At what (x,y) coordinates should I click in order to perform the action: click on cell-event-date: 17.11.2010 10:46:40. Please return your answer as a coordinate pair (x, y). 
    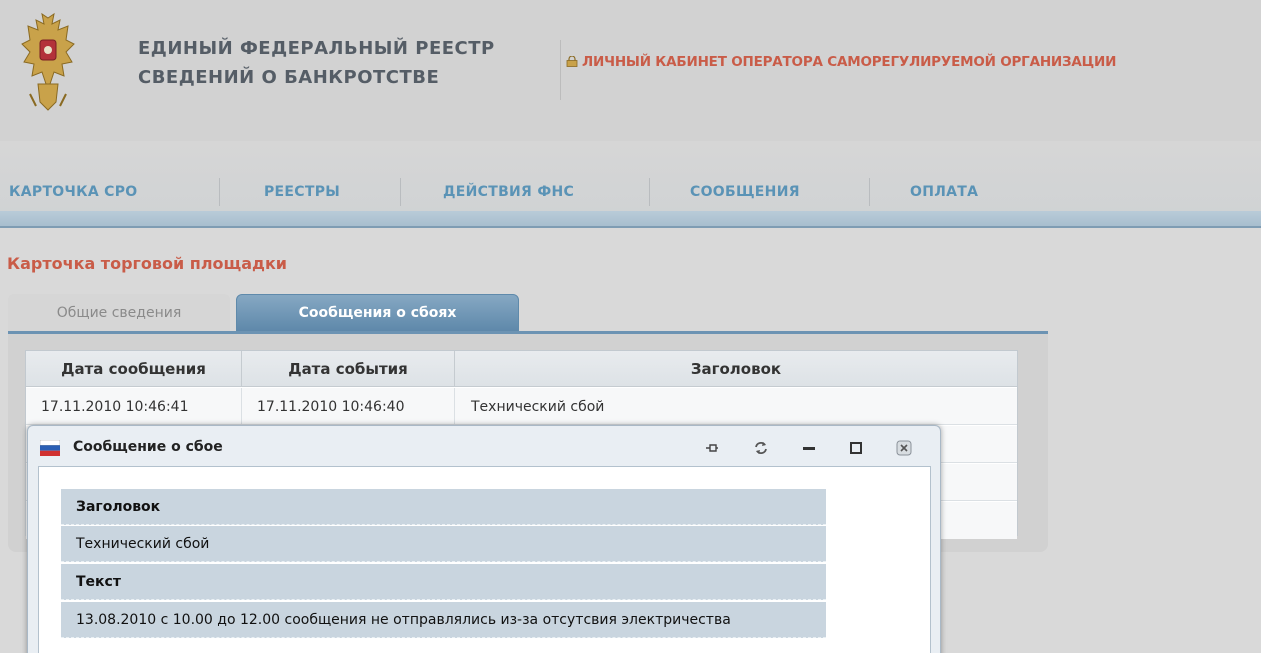
    Looking at the image, I should click on (348, 406).